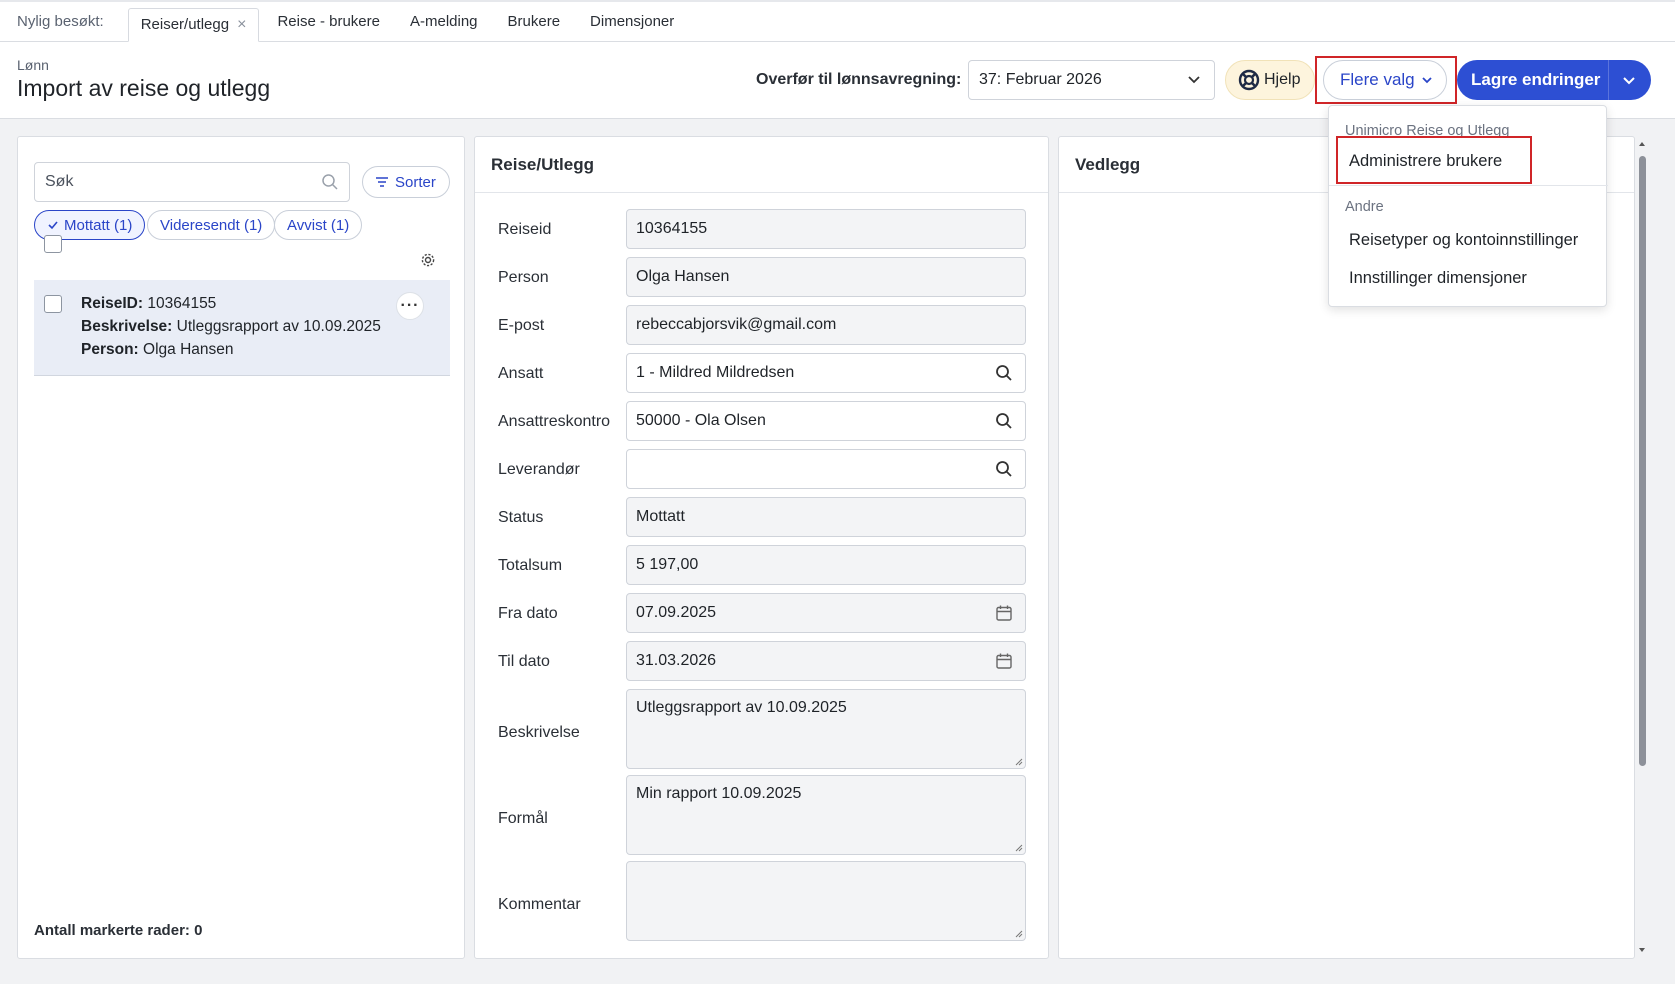 This screenshot has height=984, width=1675. Describe the element at coordinates (1040, 79) in the screenshot. I see `period-value: 37: Februar 2026` at that location.